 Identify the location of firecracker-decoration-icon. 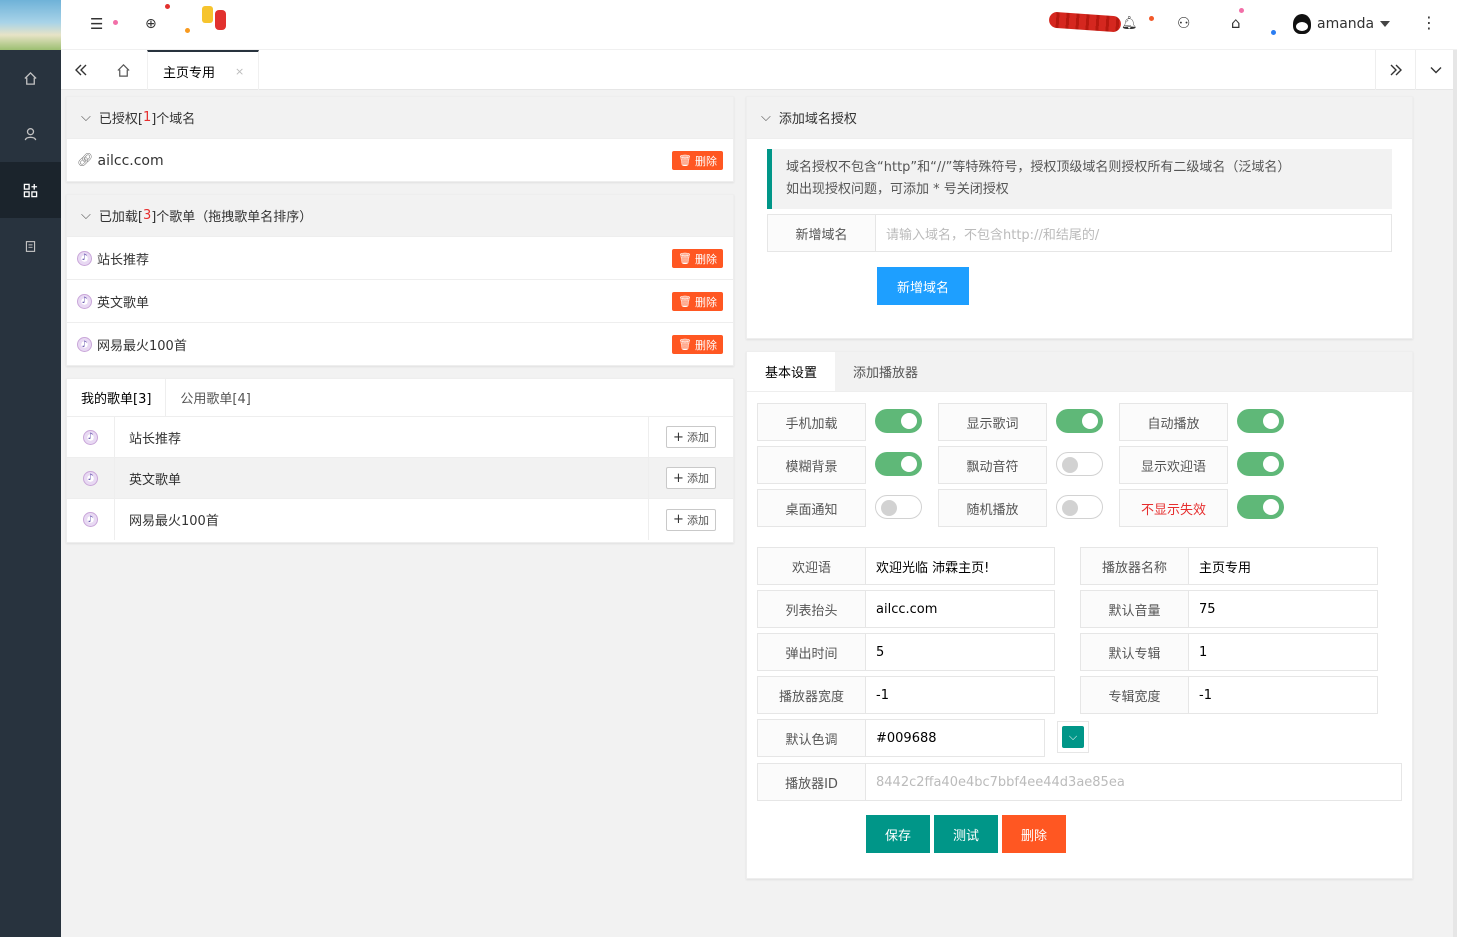
(1085, 22).